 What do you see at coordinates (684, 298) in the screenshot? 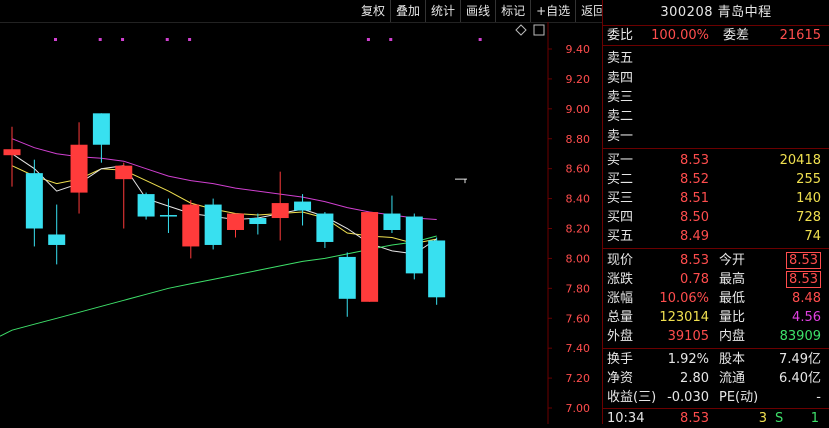
I see `stat-value: 10.06%` at bounding box center [684, 298].